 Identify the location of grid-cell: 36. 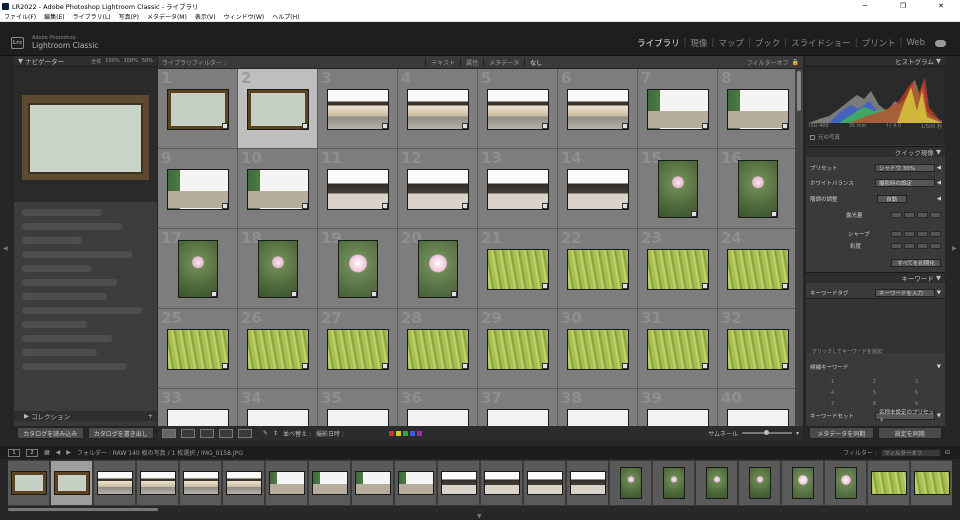
(438, 407).